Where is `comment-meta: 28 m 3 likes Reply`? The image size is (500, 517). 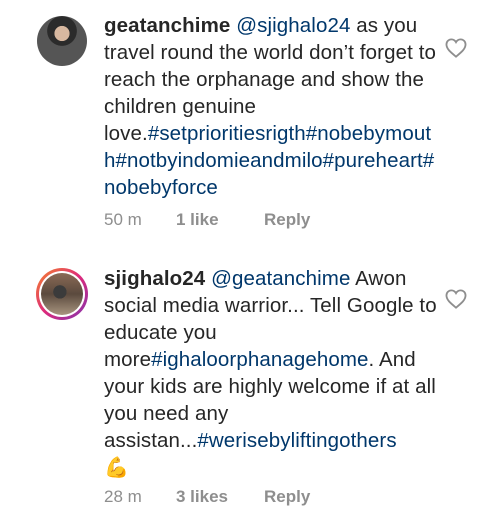
comment-meta: 28 m 3 likes Reply is located at coordinates (207, 497).